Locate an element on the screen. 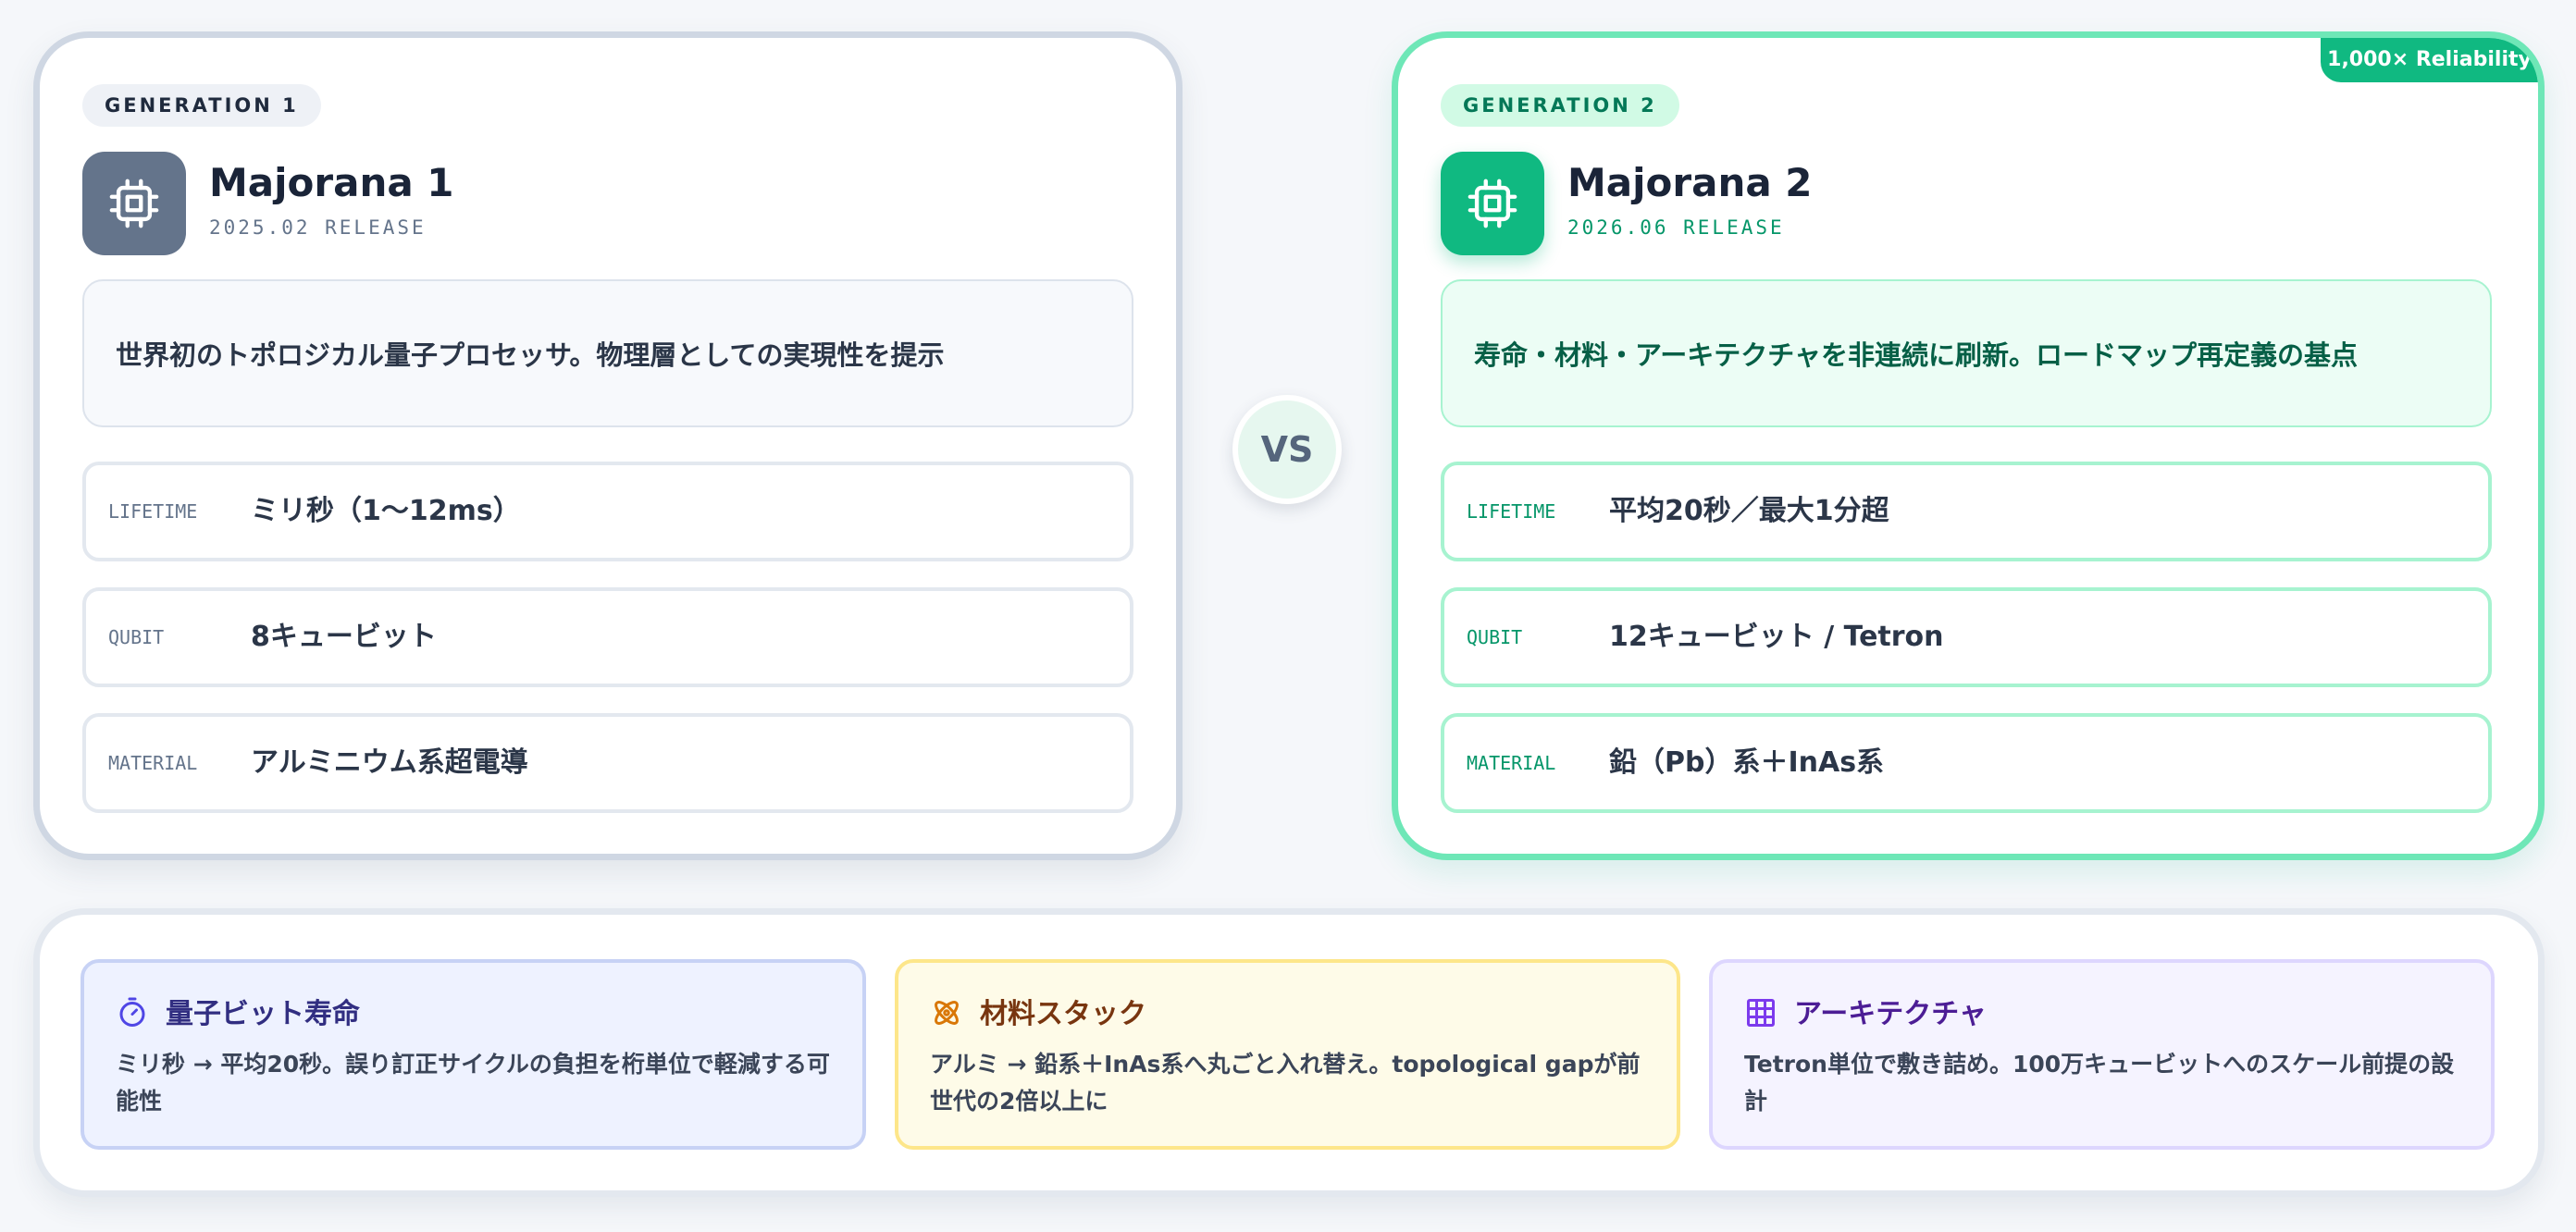  spec-row-material: MATERIAL アルミニウム系超電導 is located at coordinates (607, 763).